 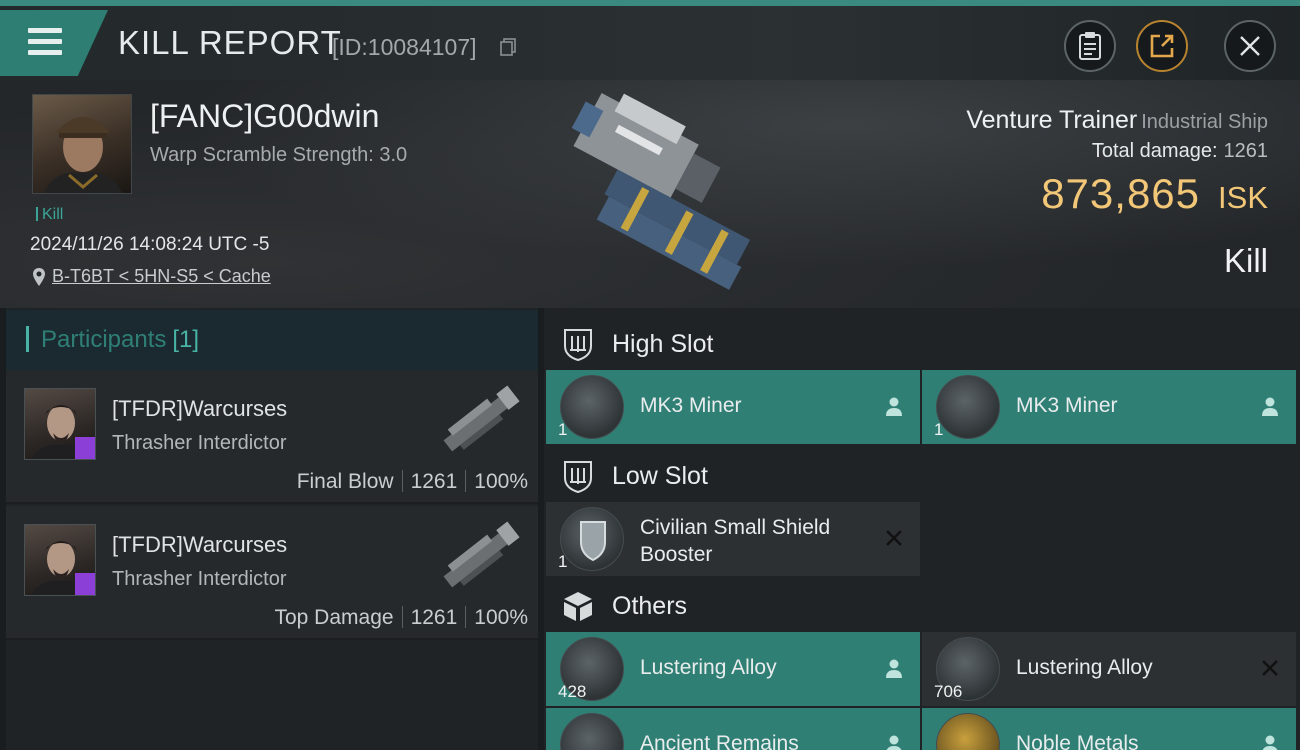 What do you see at coordinates (663, 344) in the screenshot?
I see `high-slot-label: High Slot` at bounding box center [663, 344].